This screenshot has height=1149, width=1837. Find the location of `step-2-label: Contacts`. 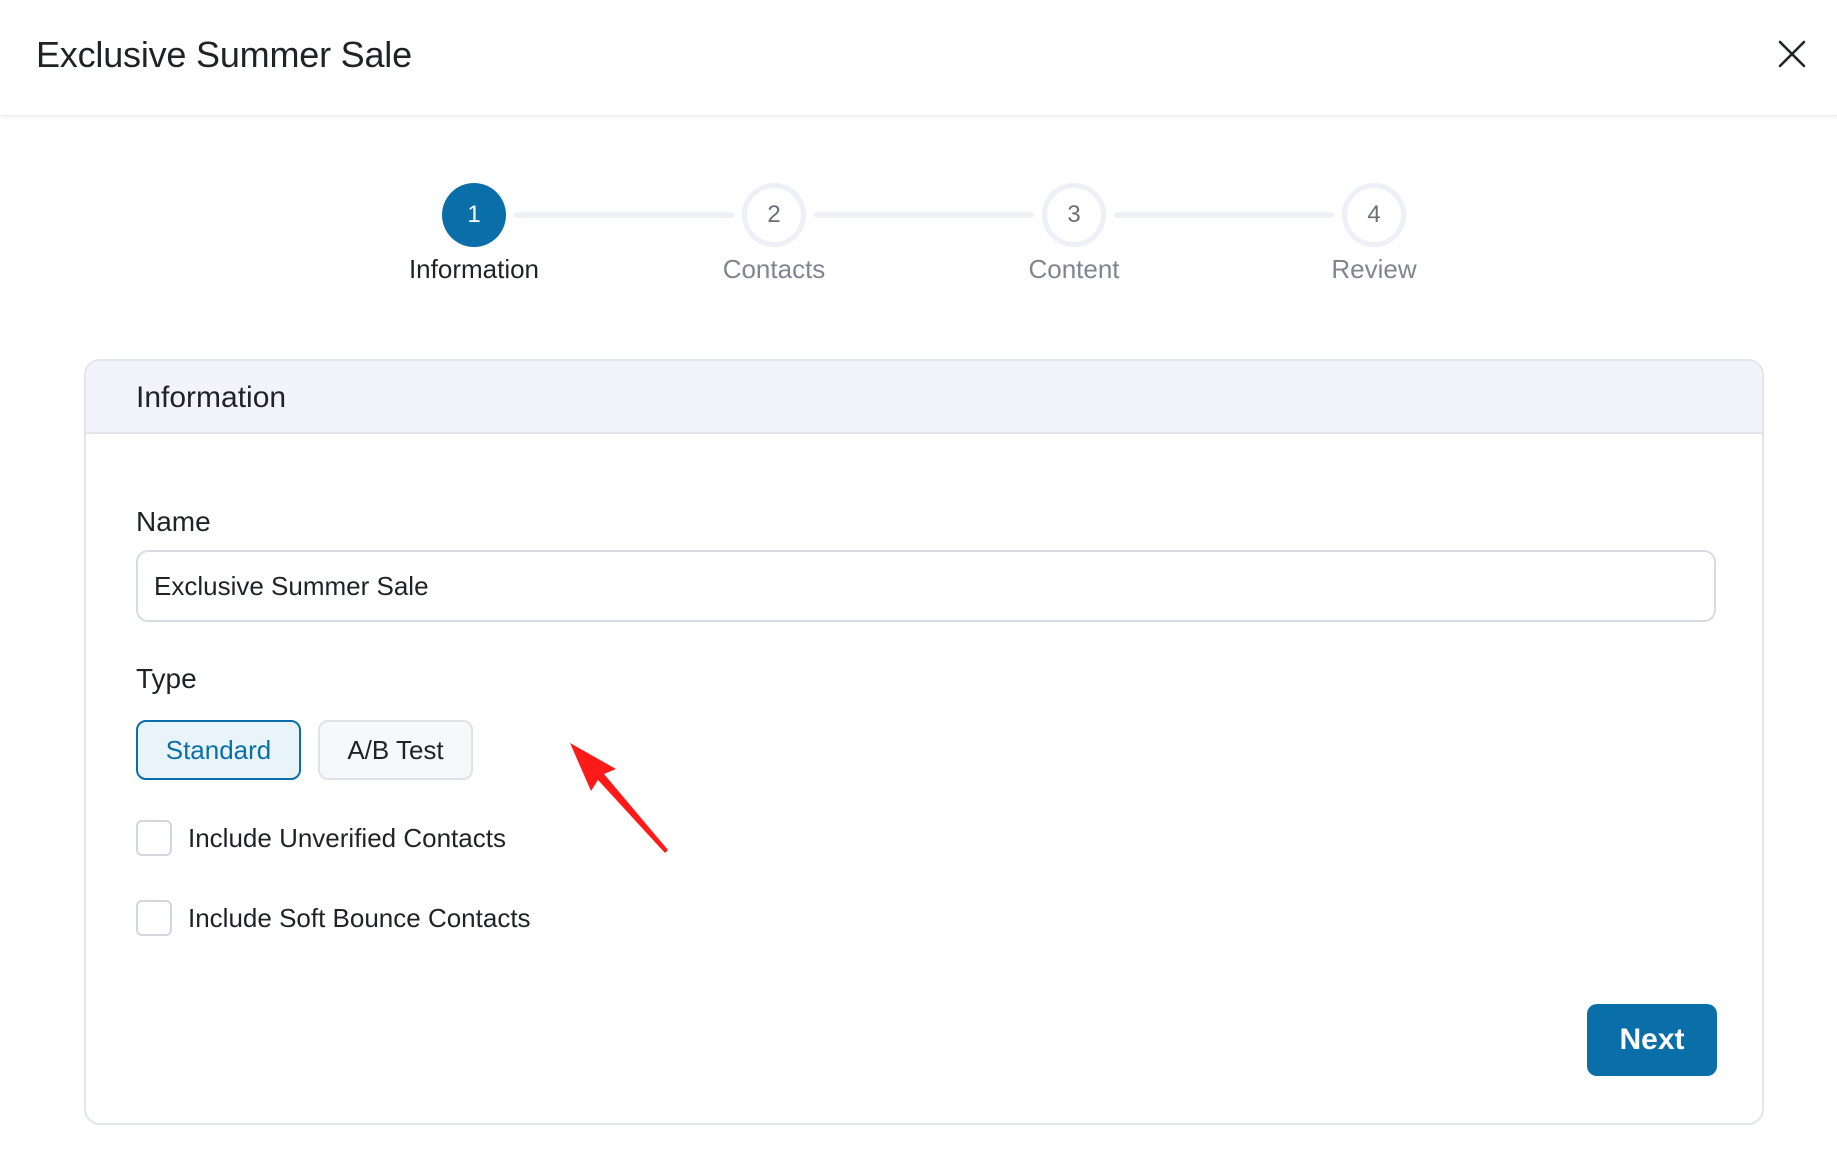

step-2-label: Contacts is located at coordinates (774, 269).